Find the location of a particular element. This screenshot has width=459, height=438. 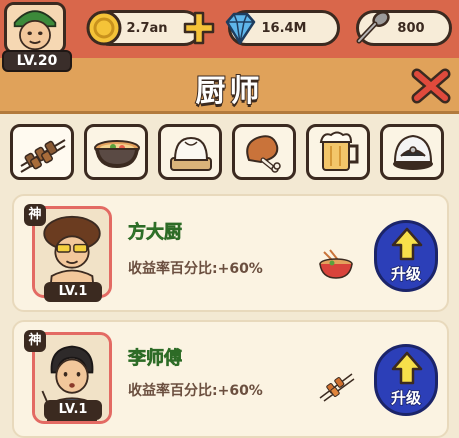

tab-beer is located at coordinates (338, 152).